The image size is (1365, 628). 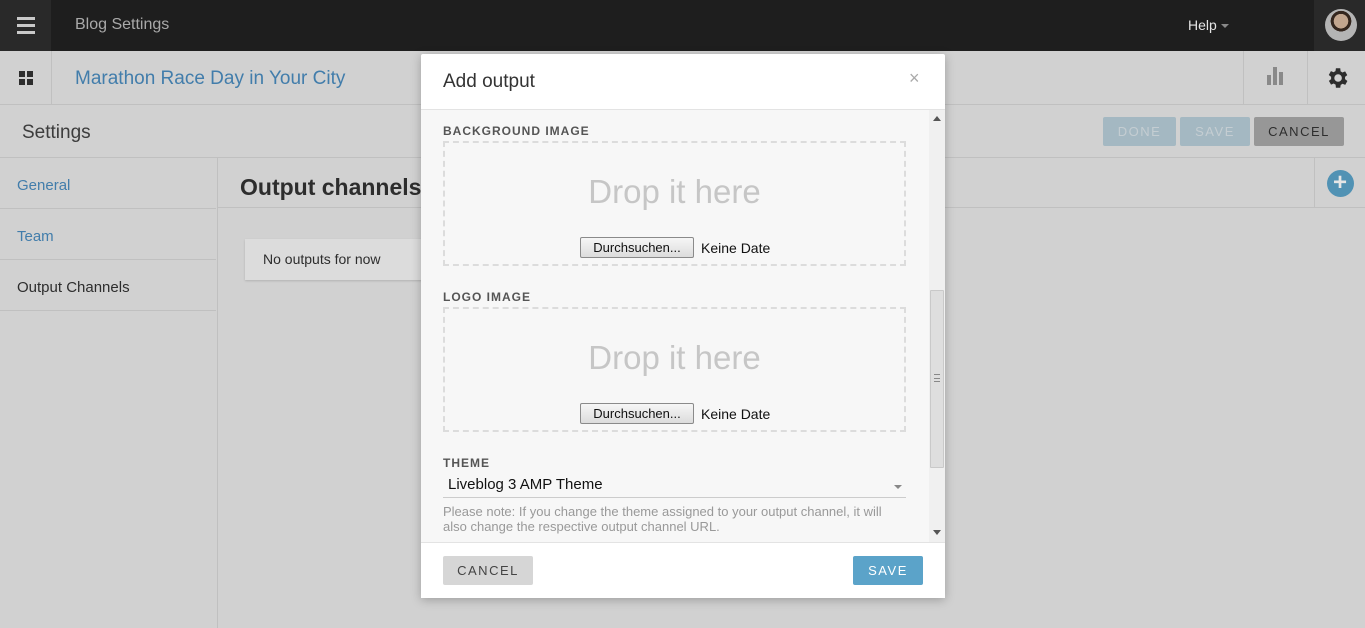 What do you see at coordinates (466, 463) in the screenshot?
I see `theme-label: THEME` at bounding box center [466, 463].